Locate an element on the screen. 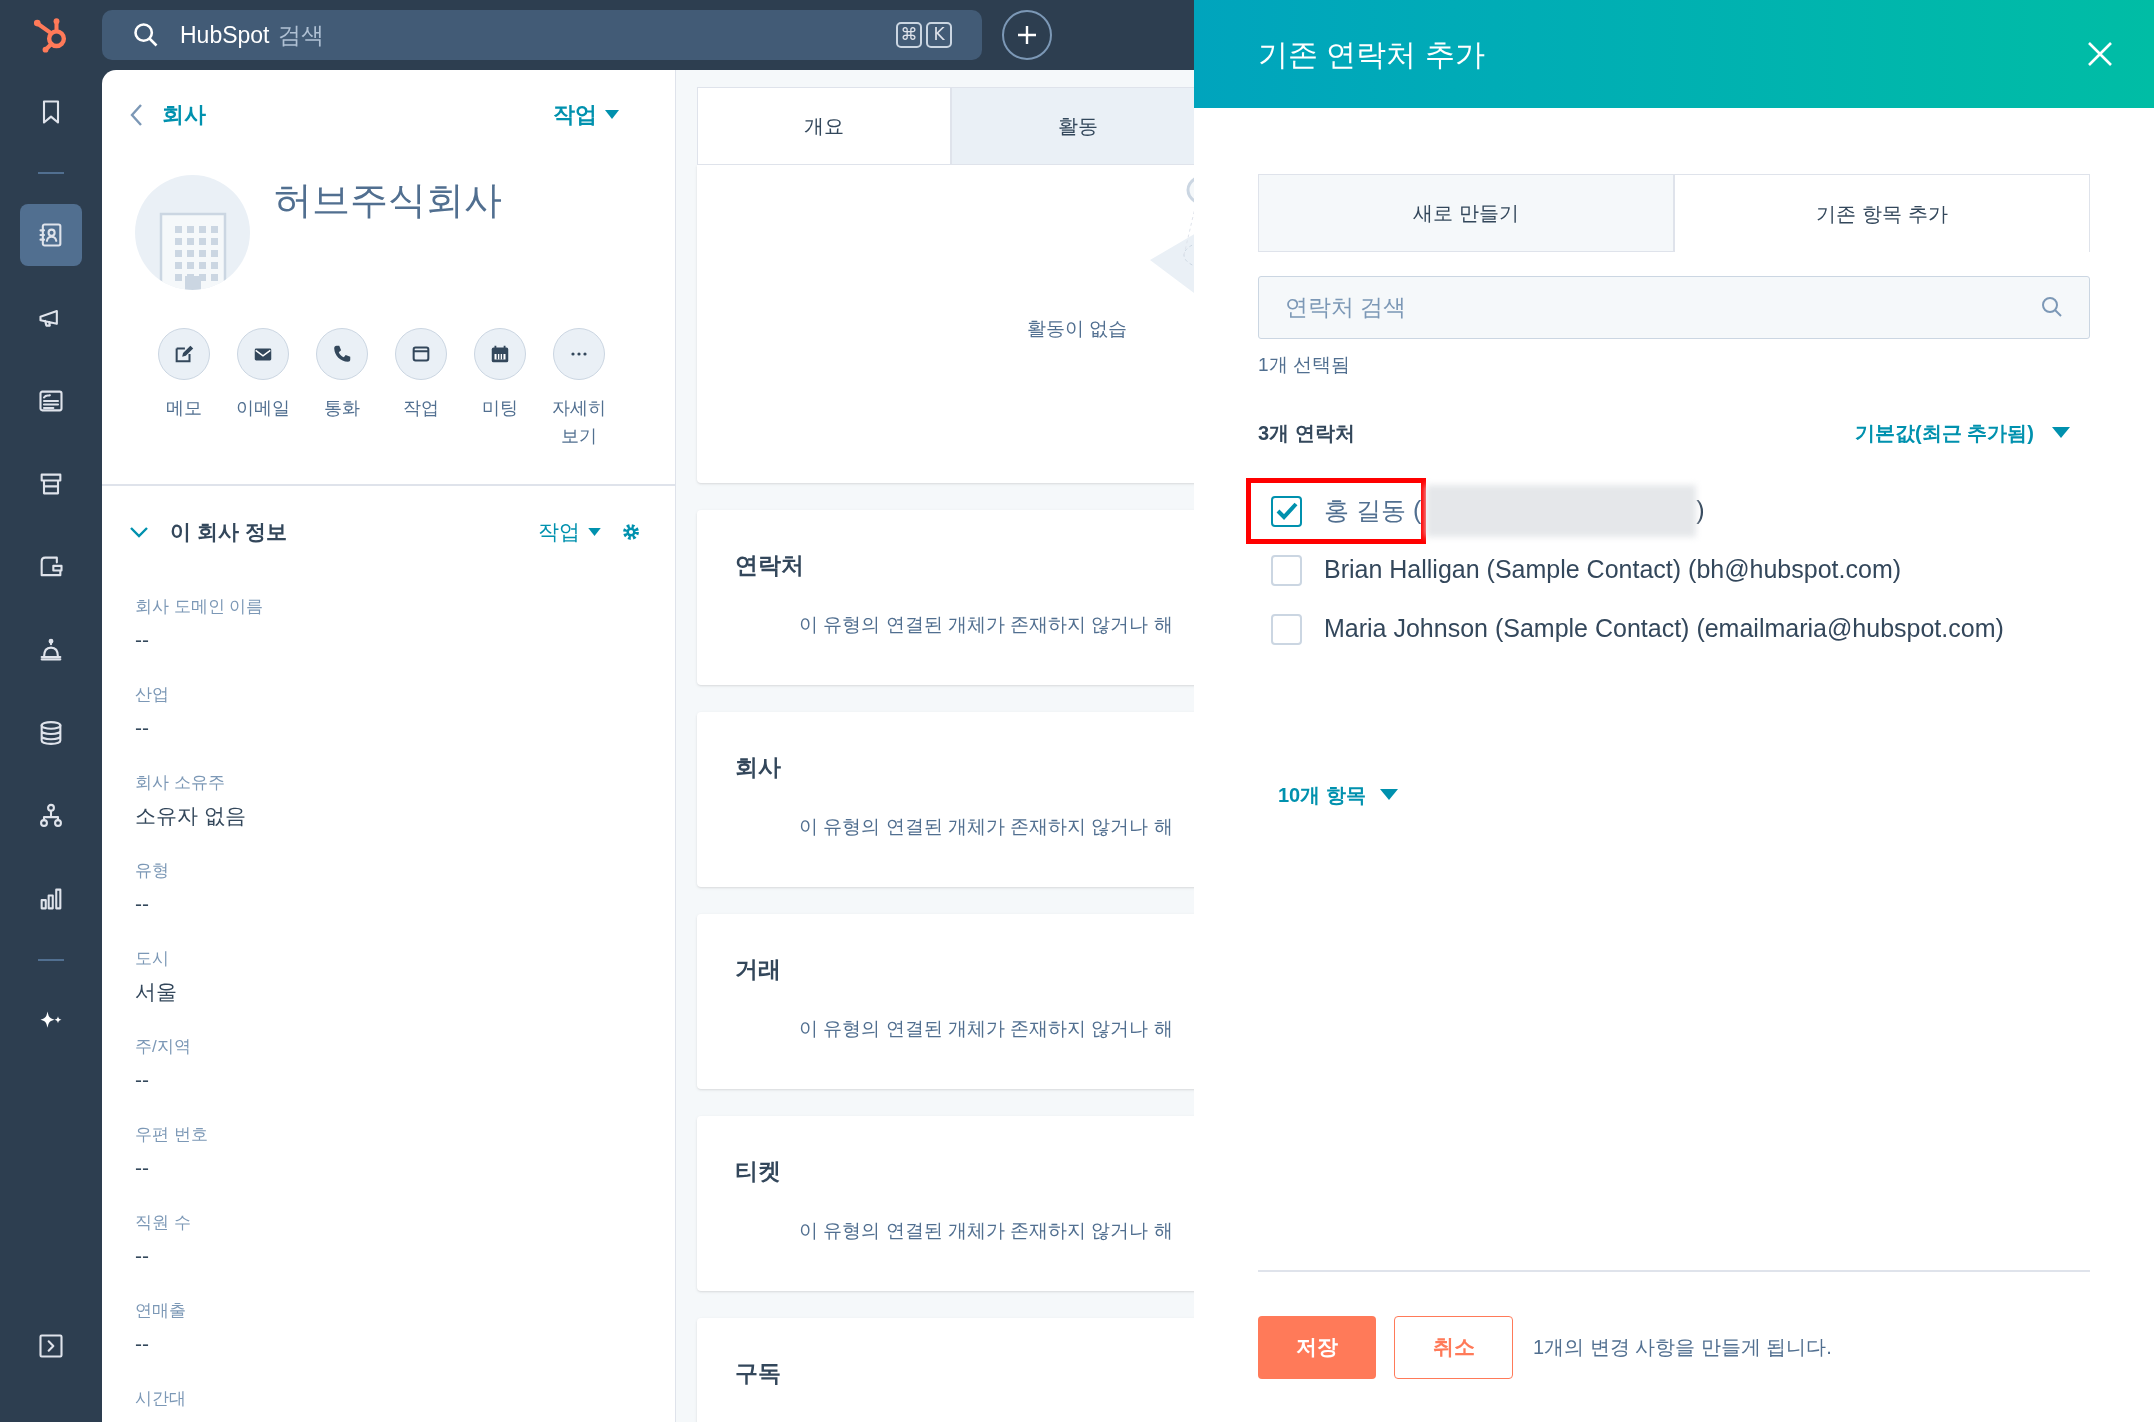 The height and width of the screenshot is (1422, 2154). search-placeholder: 검색 is located at coordinates (300, 35).